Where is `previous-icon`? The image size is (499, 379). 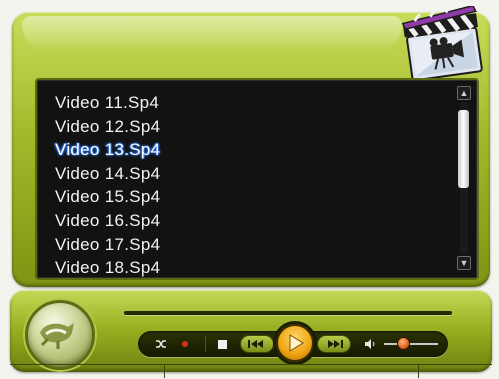
previous-icon is located at coordinates (255, 344).